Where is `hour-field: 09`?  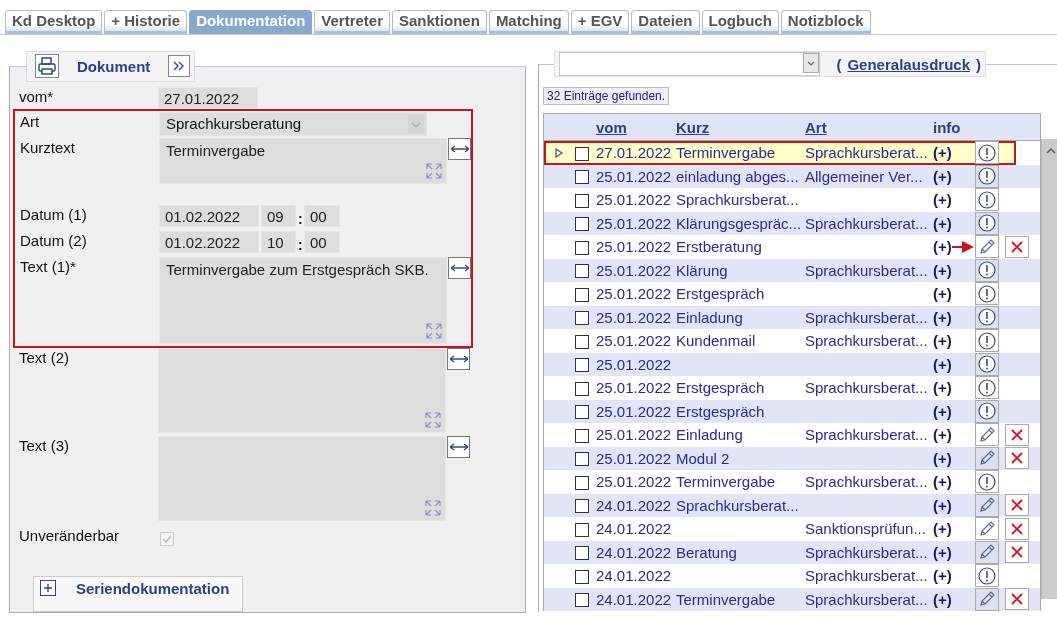 hour-field: 09 is located at coordinates (278, 216).